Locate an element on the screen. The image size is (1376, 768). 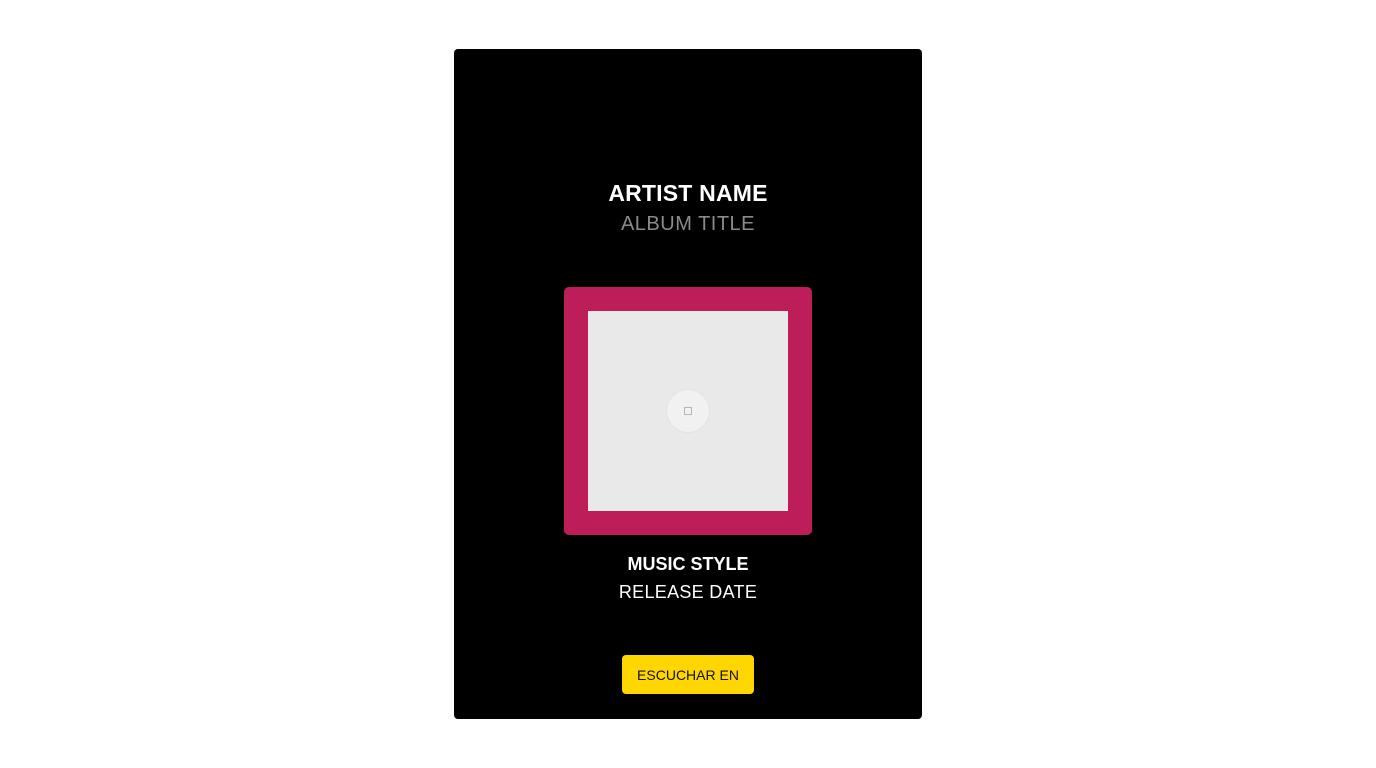
album-title: ALBUM TITLE is located at coordinates (688, 224).